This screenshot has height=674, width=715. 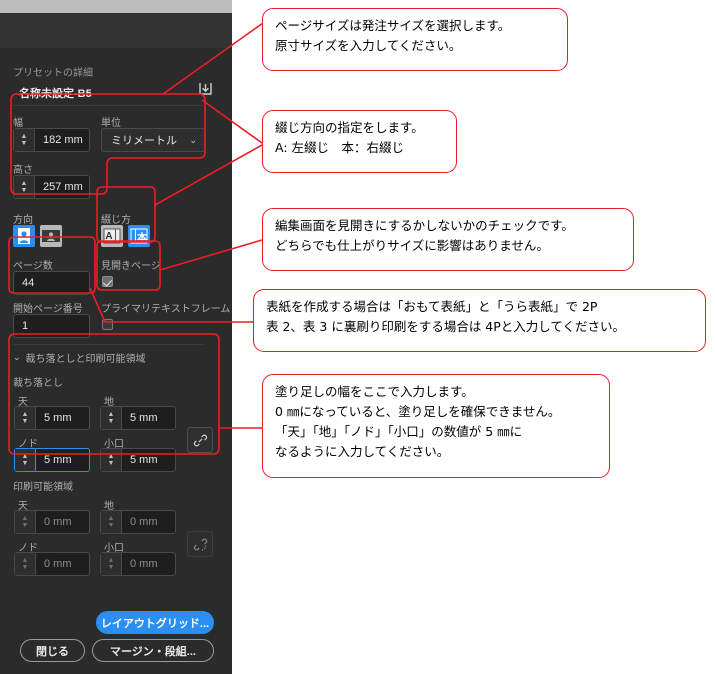 I want to click on slug-top-input: ▲ ▼ 0 mm, so click(x=52, y=522).